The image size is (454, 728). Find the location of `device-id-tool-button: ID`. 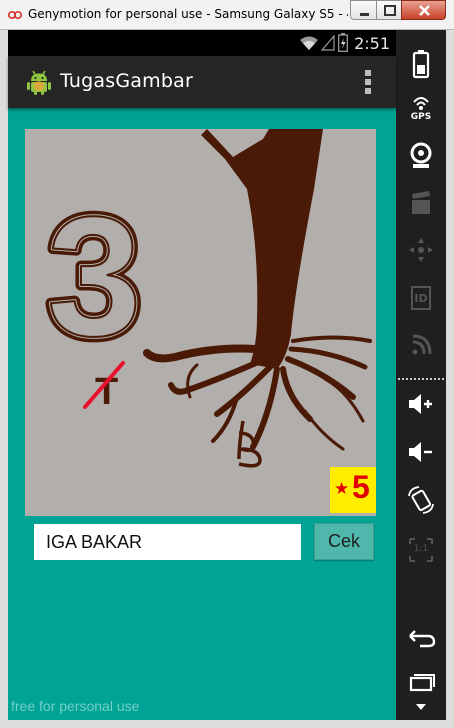

device-id-tool-button: ID is located at coordinates (421, 304).